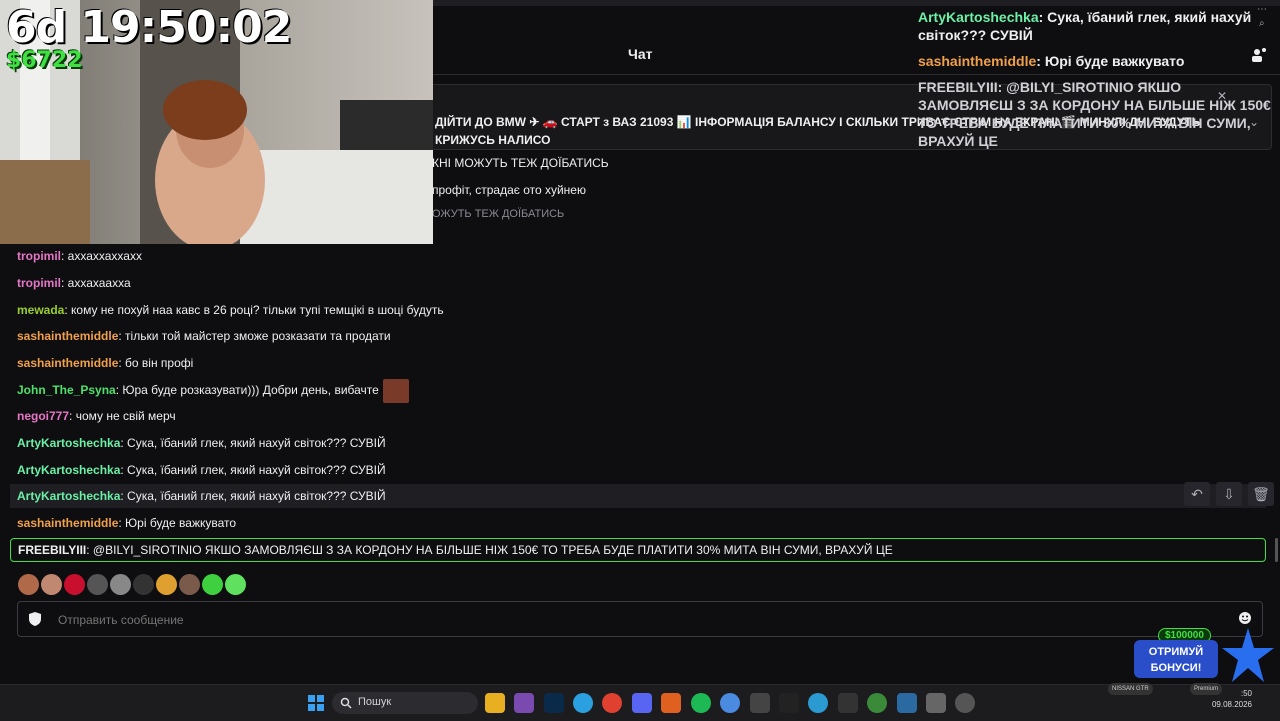 Image resolution: width=1280 pixels, height=721 pixels. What do you see at coordinates (640, 54) in the screenshot?
I see `chat-title: Чат` at bounding box center [640, 54].